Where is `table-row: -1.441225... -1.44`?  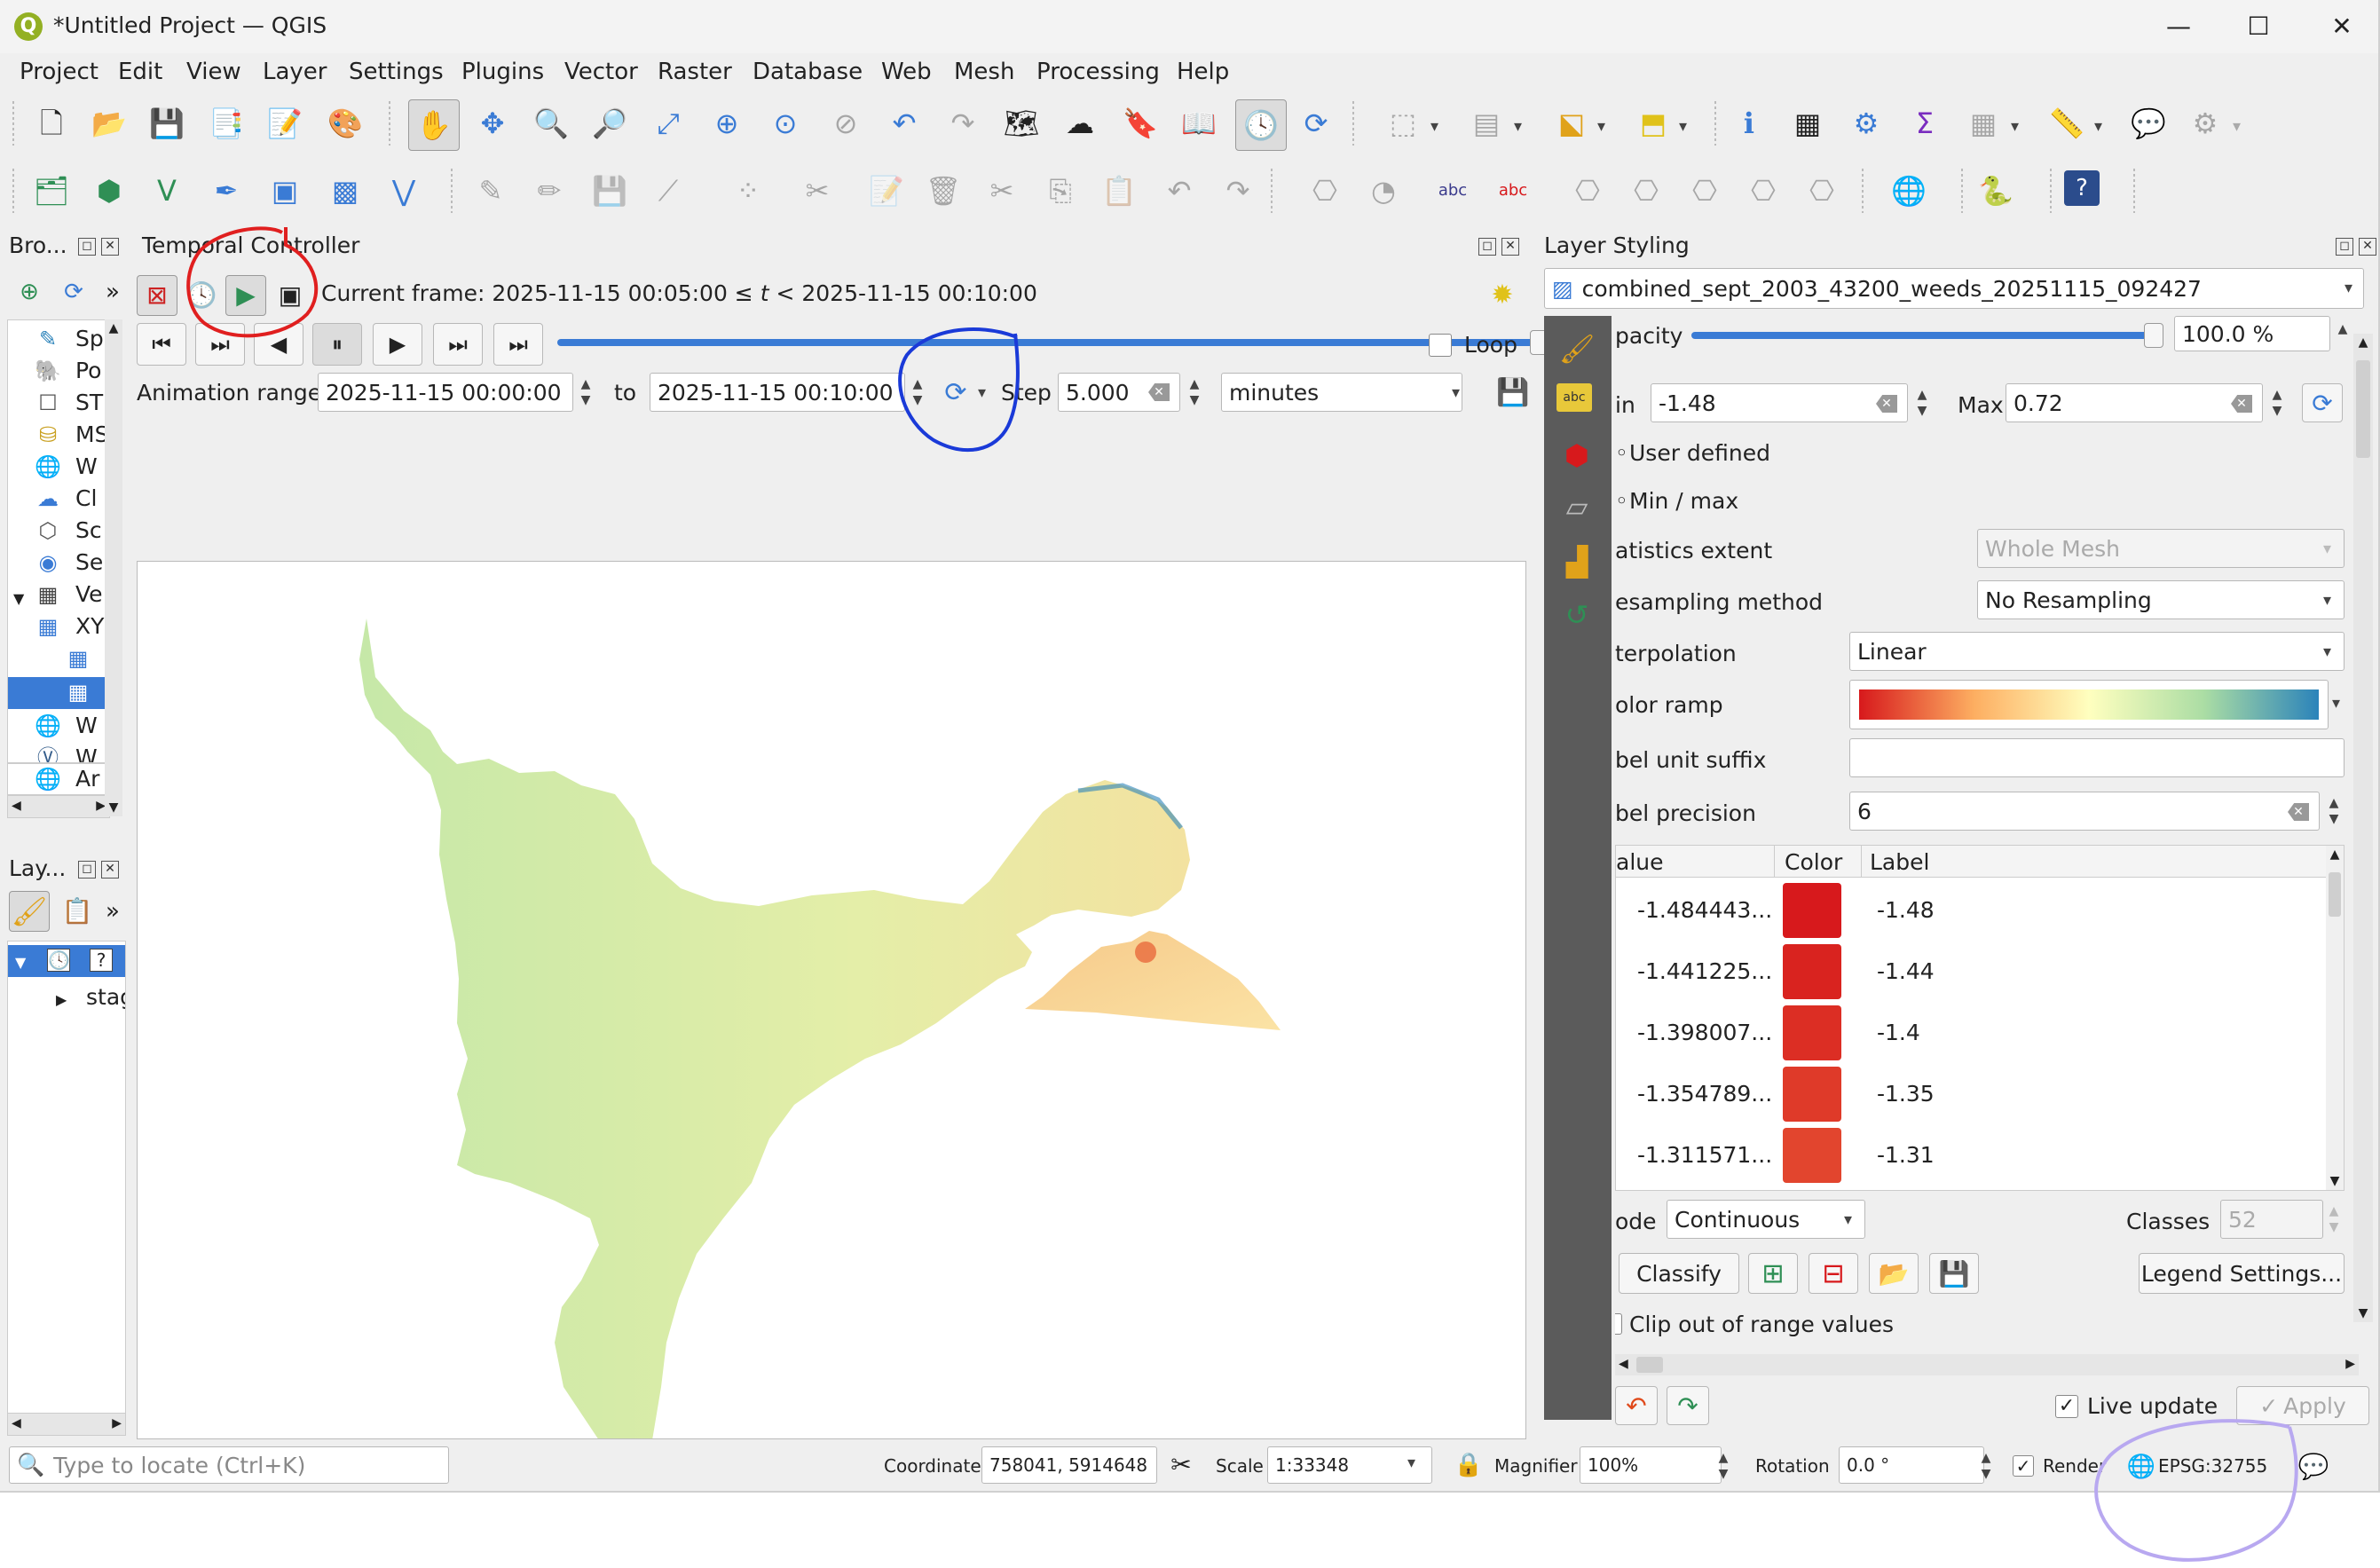
table-row: -1.441225... -1.44 is located at coordinates (1971, 972).